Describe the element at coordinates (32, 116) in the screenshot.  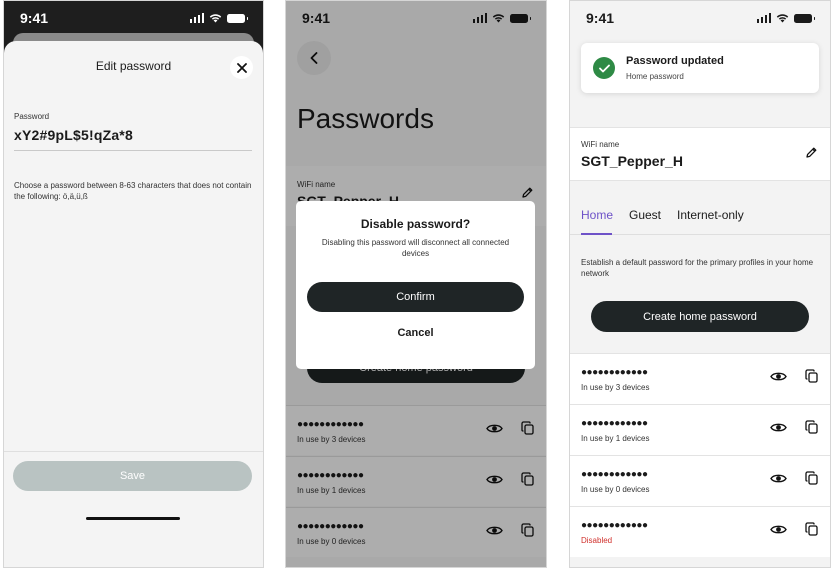
I see `password-field-label: Password` at that location.